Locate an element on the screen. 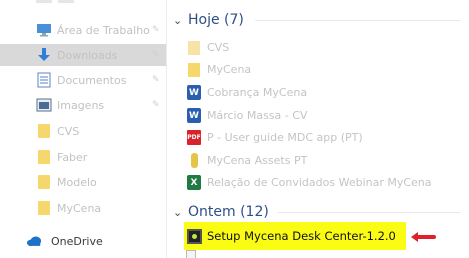 Image resolution: width=469 pixels, height=258 pixels. group-header-yesterday: ⌄ Ontem (12) is located at coordinates (221, 212).